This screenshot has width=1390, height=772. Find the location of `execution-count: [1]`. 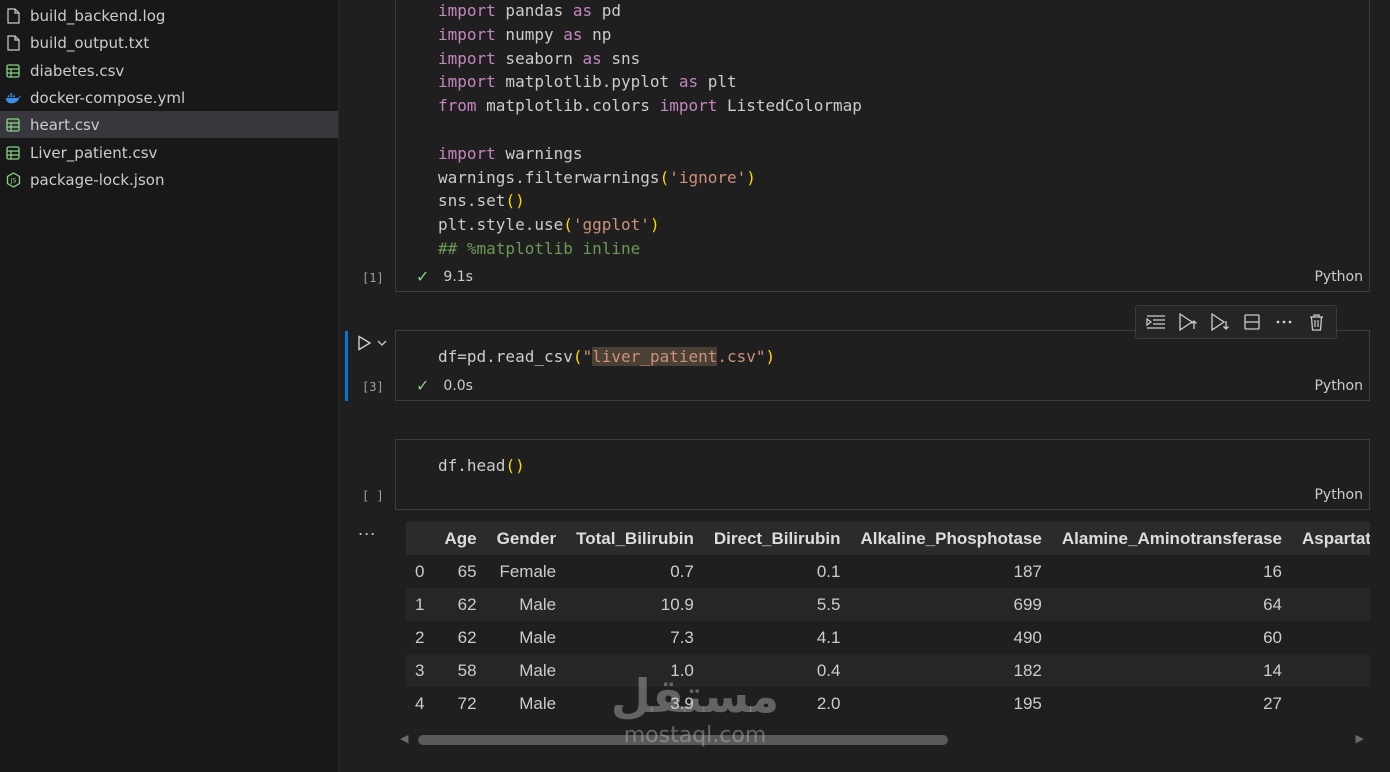

execution-count: [1] is located at coordinates (373, 278).